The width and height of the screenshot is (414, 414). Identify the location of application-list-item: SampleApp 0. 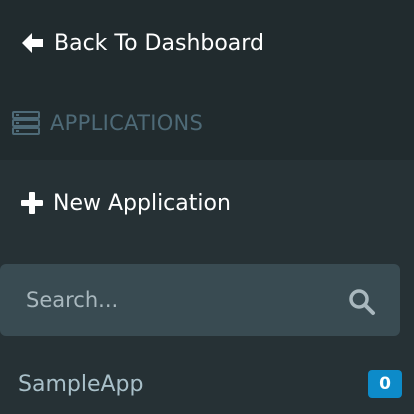
(210, 384).